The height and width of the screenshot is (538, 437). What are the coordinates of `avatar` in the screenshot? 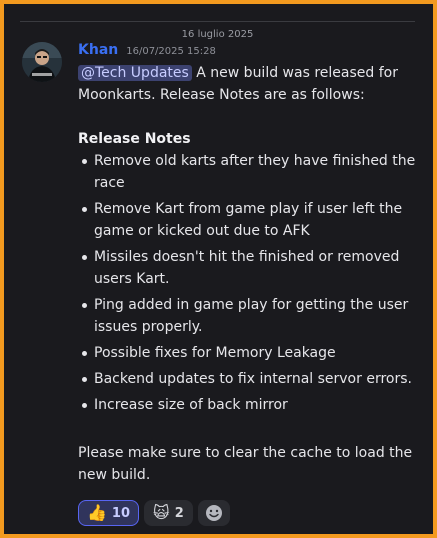 It's located at (42, 62).